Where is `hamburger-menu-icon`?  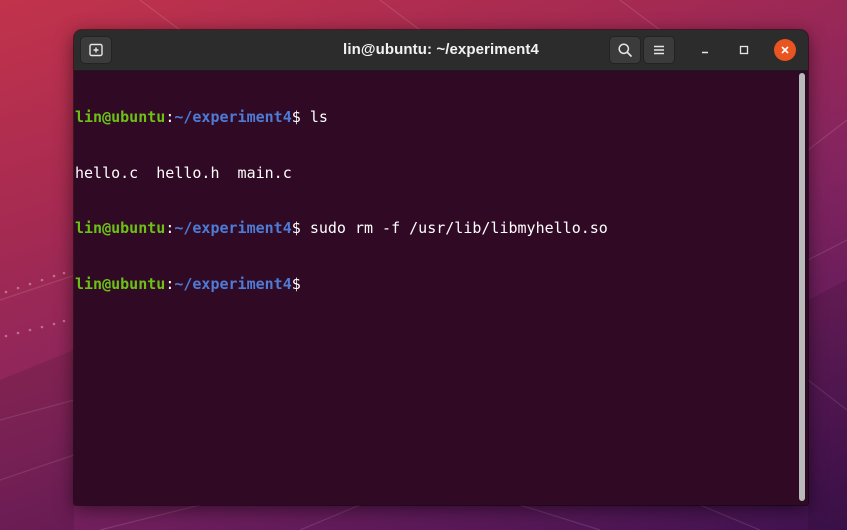 hamburger-menu-icon is located at coordinates (659, 50).